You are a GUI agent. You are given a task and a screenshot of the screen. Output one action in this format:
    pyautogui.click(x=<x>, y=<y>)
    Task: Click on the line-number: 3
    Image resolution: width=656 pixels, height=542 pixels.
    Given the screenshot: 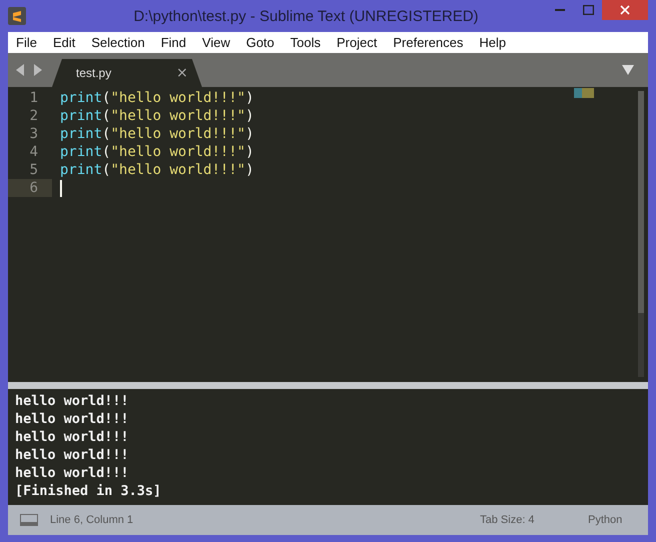 What is the action you would take?
    pyautogui.click(x=33, y=134)
    